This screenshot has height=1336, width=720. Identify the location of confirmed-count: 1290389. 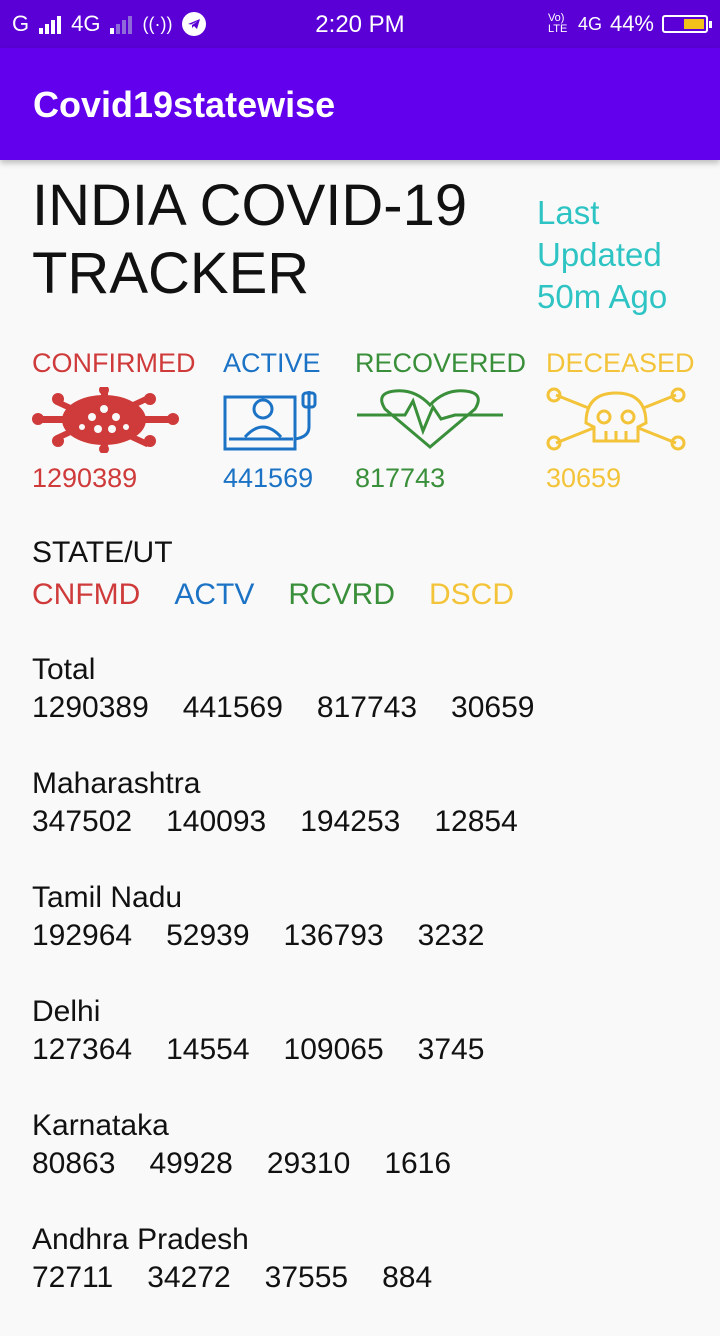
(90, 707).